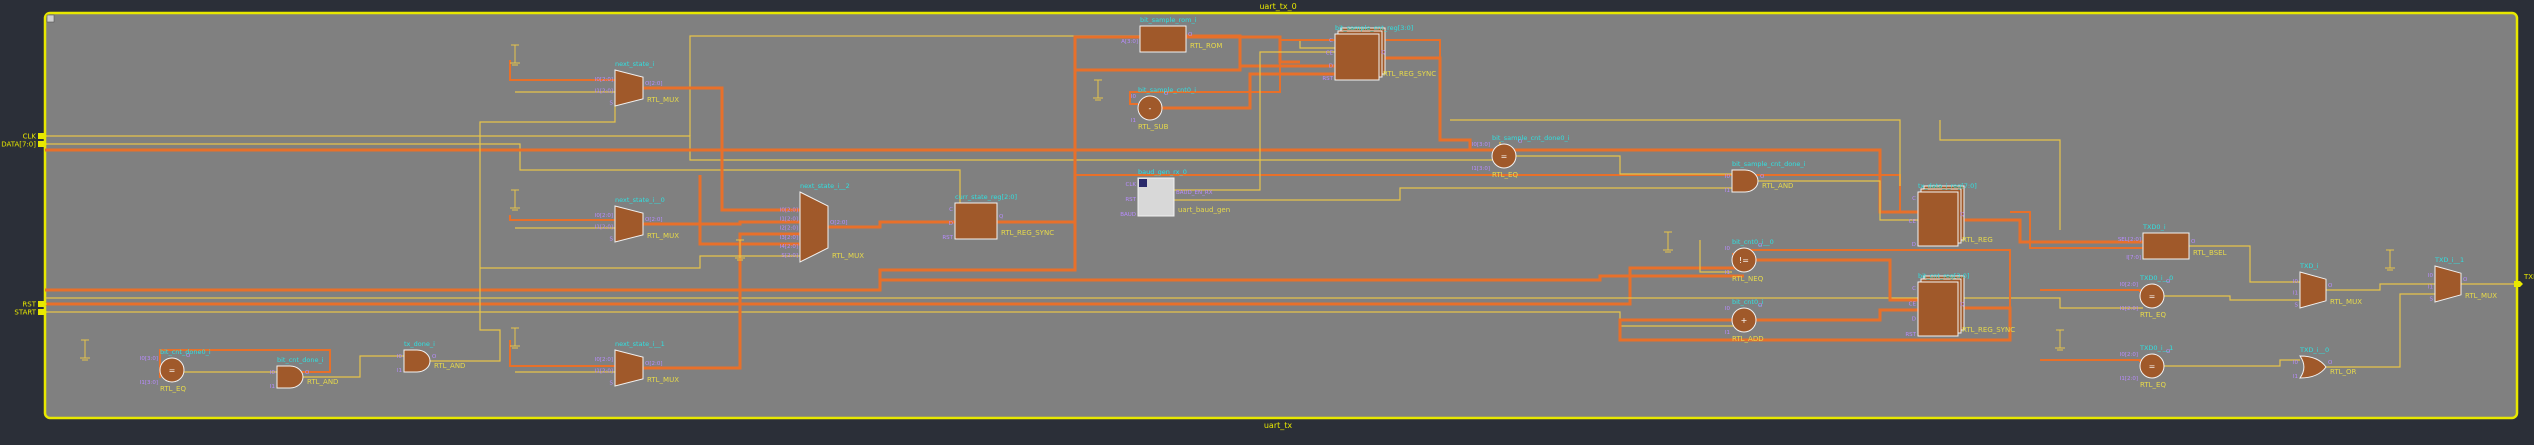 This screenshot has height=445, width=2534. Describe the element at coordinates (1168, 20) in the screenshot. I see `instance-name: bit_sample_rom_i` at that location.